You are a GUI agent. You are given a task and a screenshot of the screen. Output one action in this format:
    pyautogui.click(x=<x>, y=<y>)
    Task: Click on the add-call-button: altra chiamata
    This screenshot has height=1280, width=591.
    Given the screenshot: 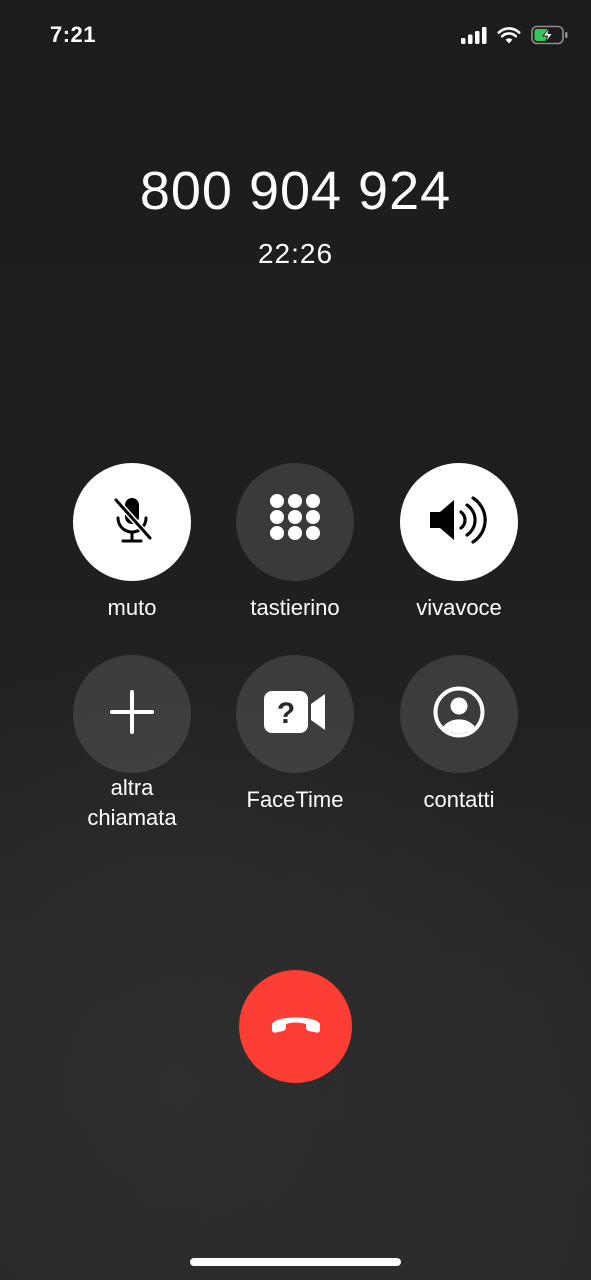 What is the action you would take?
    pyautogui.click(x=132, y=744)
    